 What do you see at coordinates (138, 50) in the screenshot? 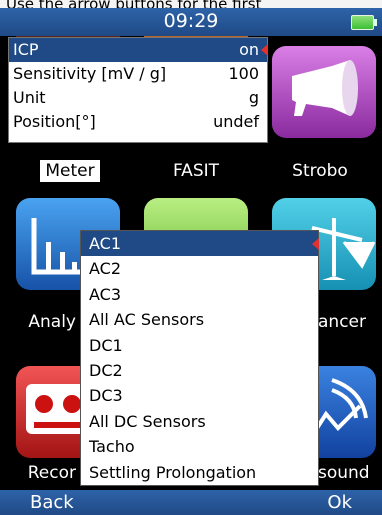
I see `setting-row-icp: ICP on` at bounding box center [138, 50].